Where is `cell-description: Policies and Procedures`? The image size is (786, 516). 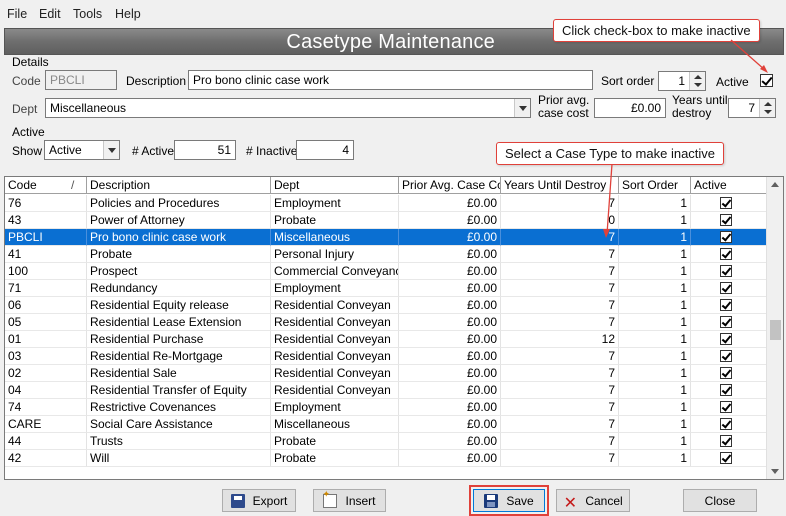
cell-description: Policies and Procedures is located at coordinates (179, 203).